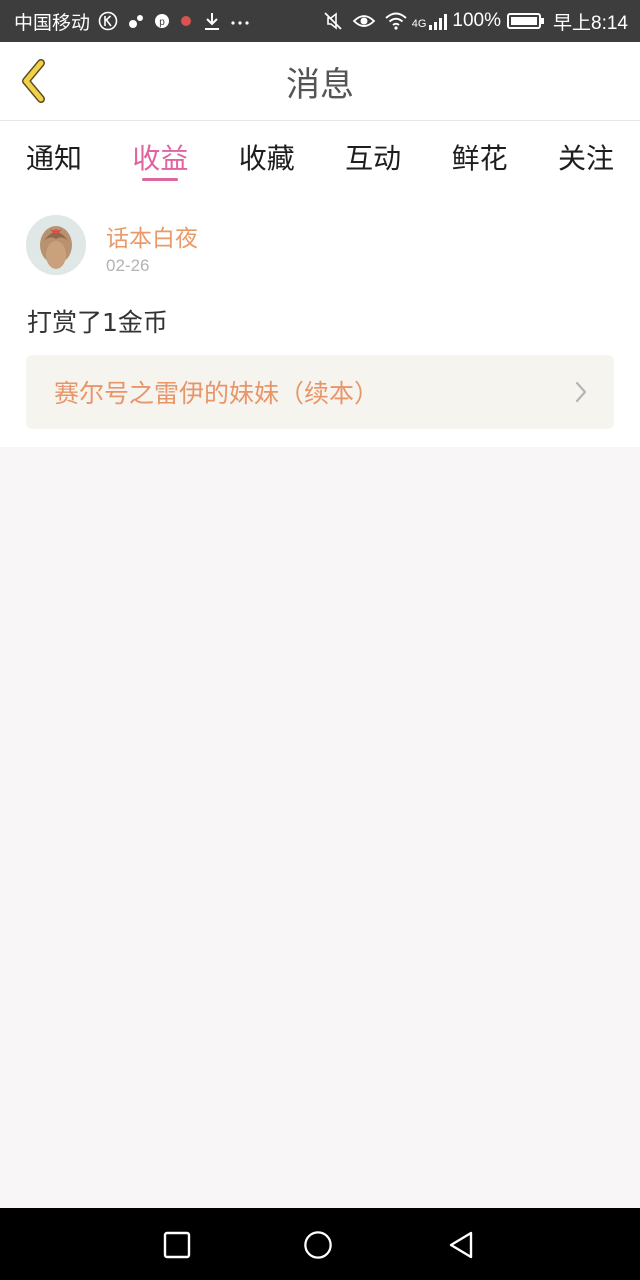 This screenshot has height=1280, width=640. What do you see at coordinates (125, 21) in the screenshot?
I see `status-bar-left: 中国移动 p` at bounding box center [125, 21].